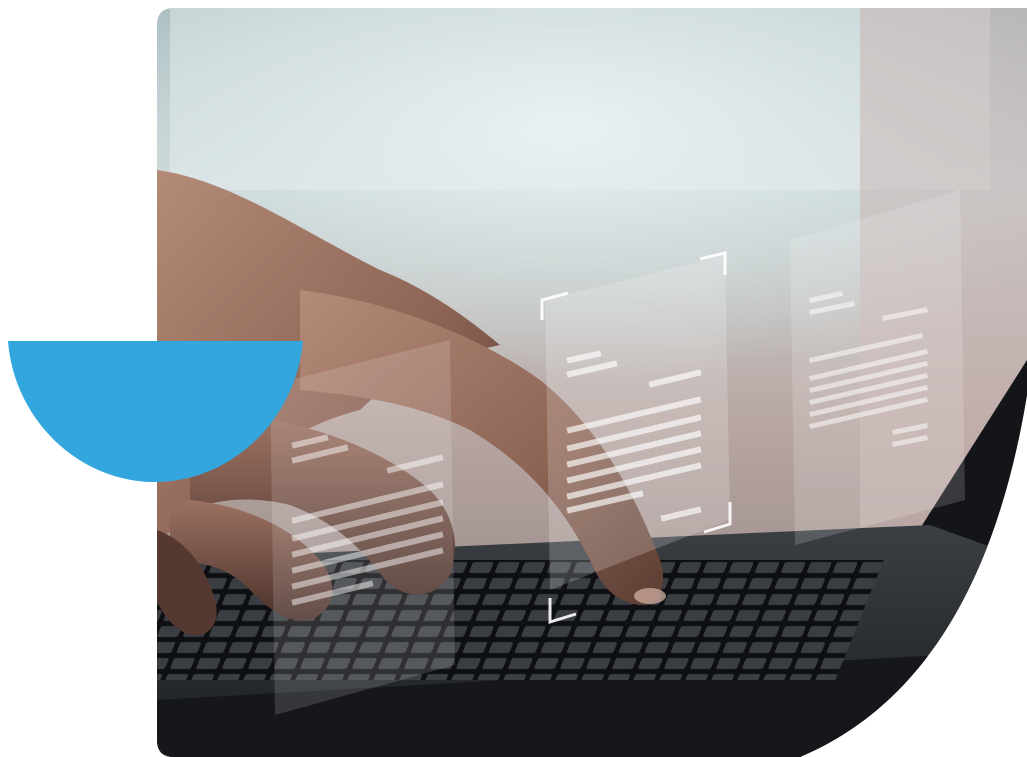  Describe the element at coordinates (155, 411) in the screenshot. I see `half-circle-shape` at that location.